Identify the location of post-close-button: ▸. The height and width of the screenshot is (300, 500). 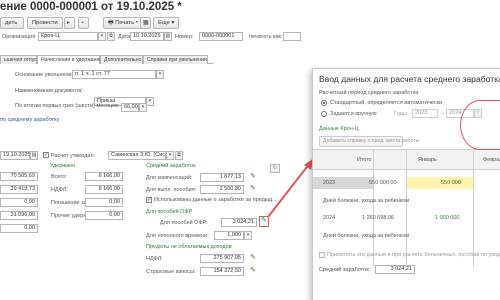
(69, 23).